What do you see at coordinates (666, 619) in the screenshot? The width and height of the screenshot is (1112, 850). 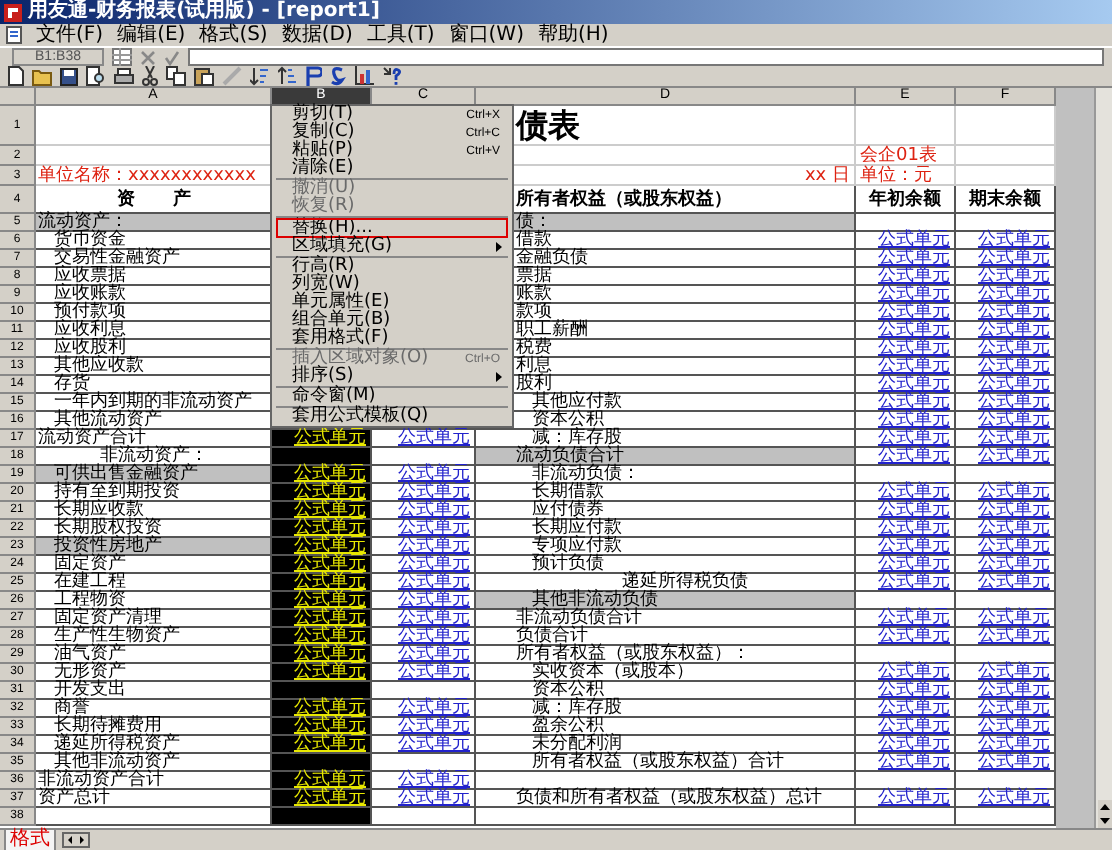 I see `row-label: 非流动负债合计` at bounding box center [666, 619].